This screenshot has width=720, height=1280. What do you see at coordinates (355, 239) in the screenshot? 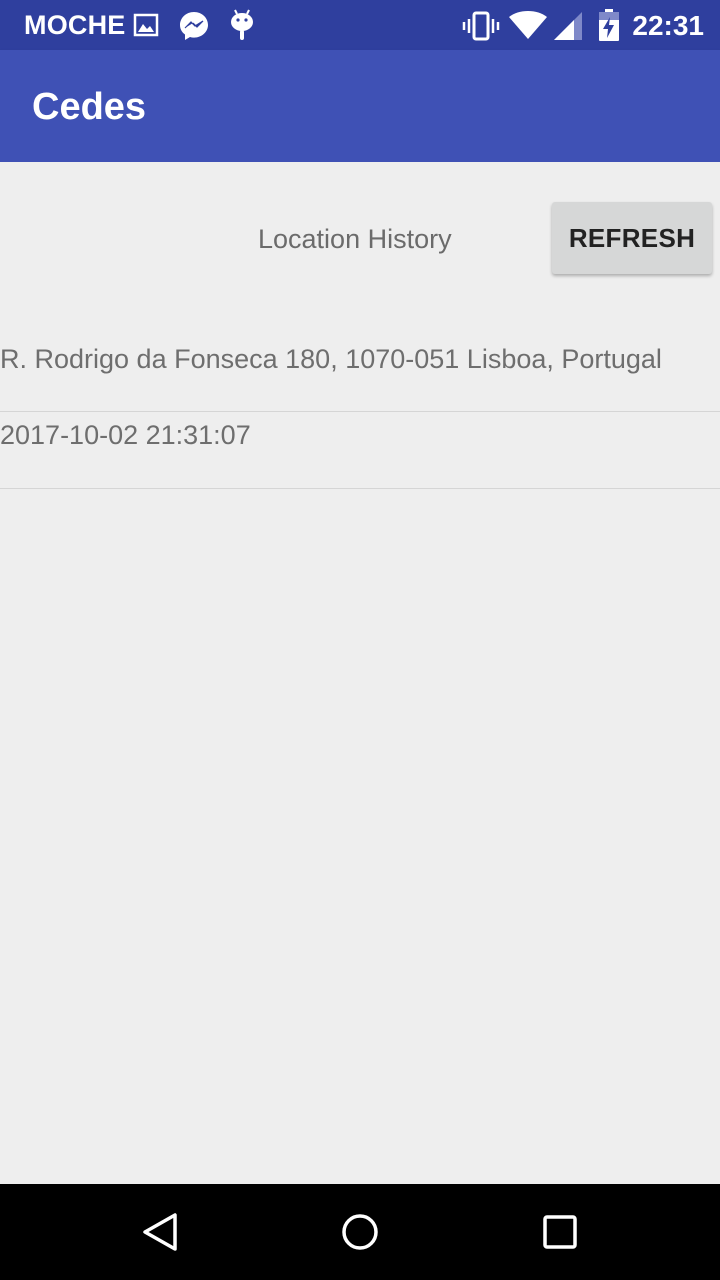
I see `location-history-label: Location History` at bounding box center [355, 239].